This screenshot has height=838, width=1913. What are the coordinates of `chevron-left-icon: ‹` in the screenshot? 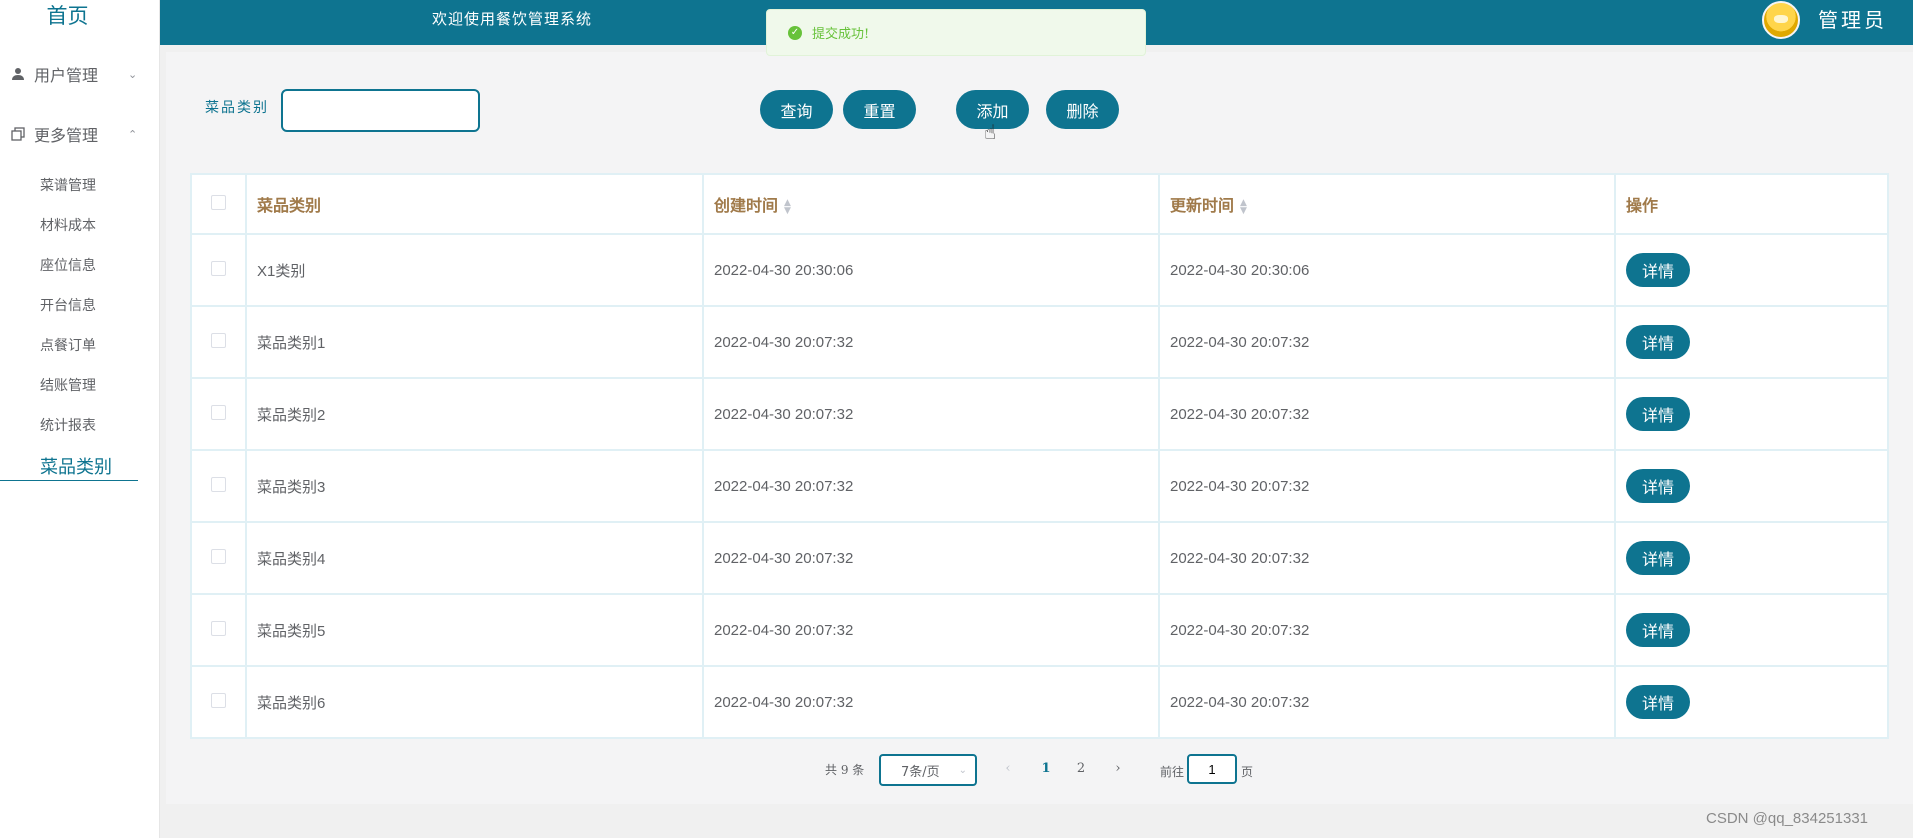 It's located at (1008, 768).